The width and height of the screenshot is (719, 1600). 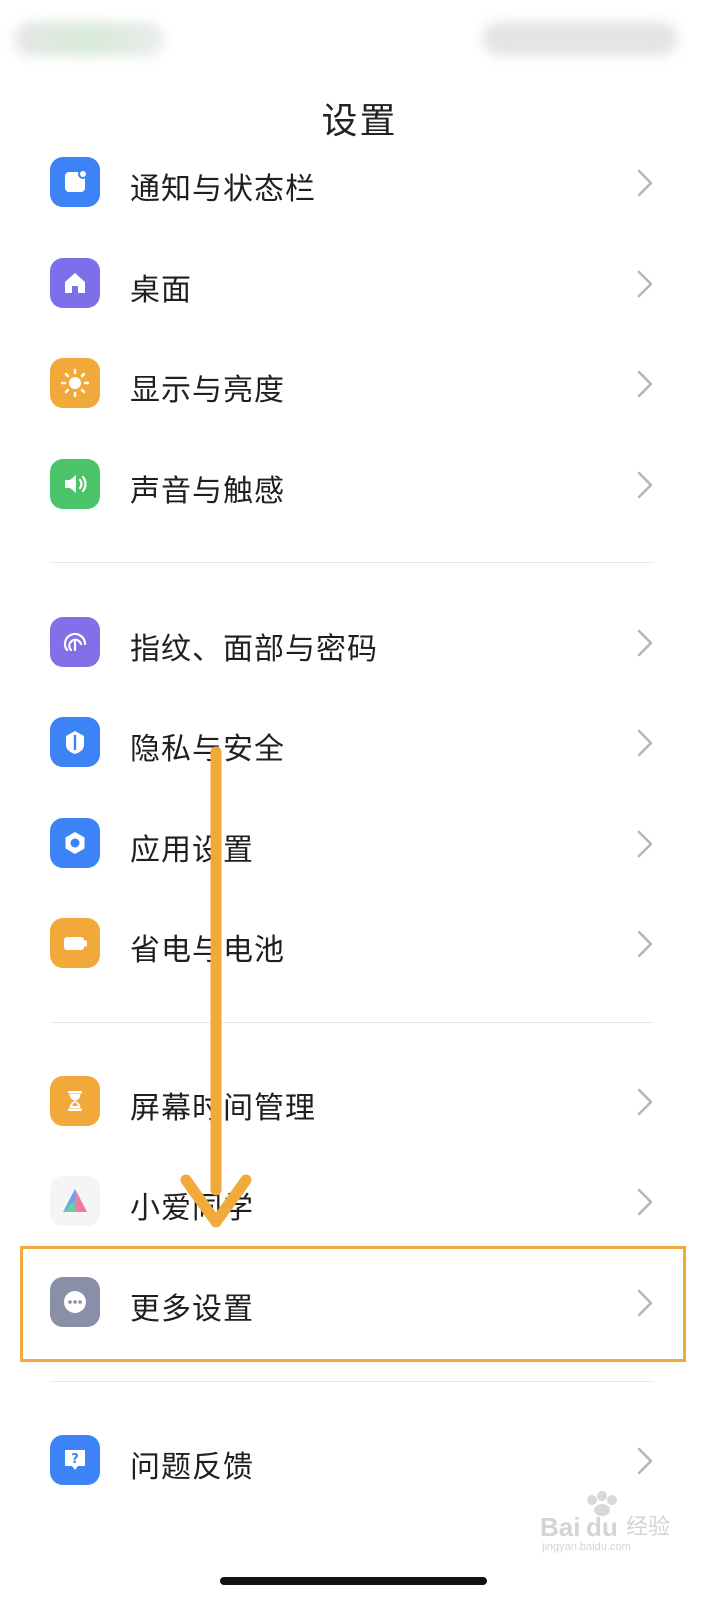 What do you see at coordinates (207, 950) in the screenshot?
I see `settings-item-label: 省电与电池` at bounding box center [207, 950].